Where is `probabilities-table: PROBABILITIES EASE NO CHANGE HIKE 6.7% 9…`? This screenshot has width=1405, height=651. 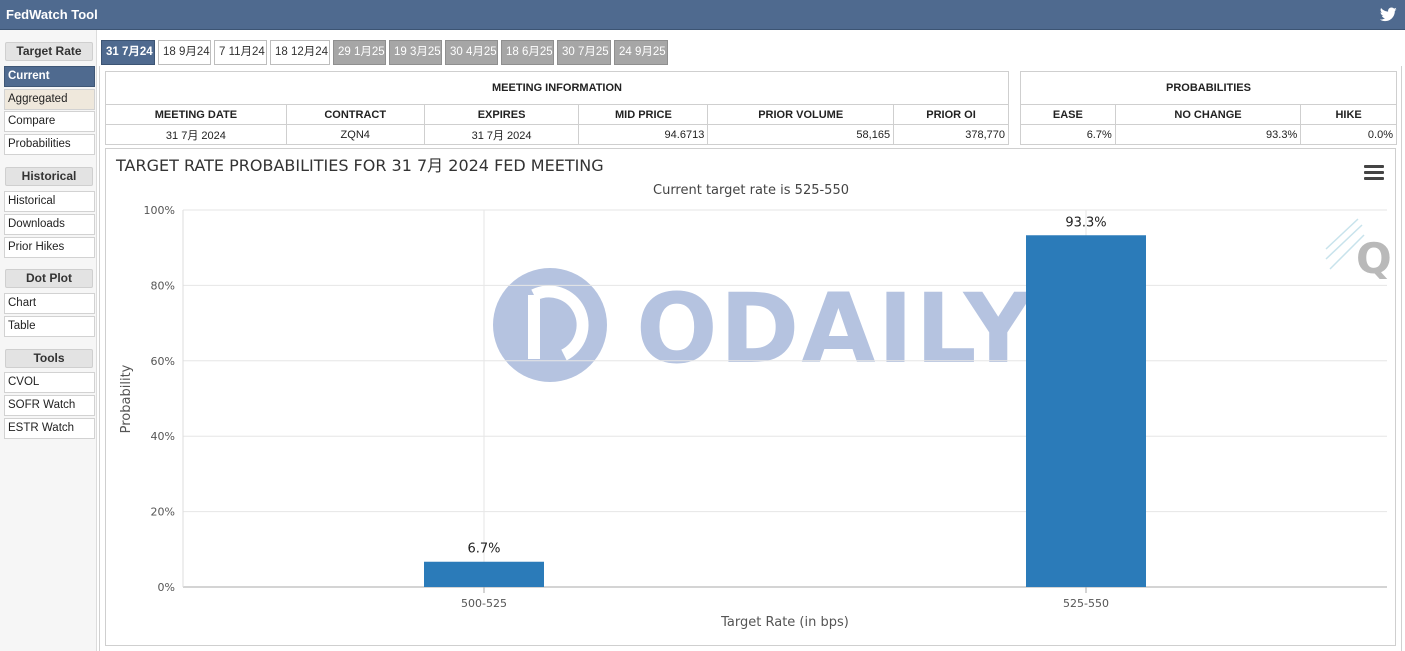 probabilities-table: PROBABILITIES EASE NO CHANGE HIKE 6.7% 9… is located at coordinates (1208, 108).